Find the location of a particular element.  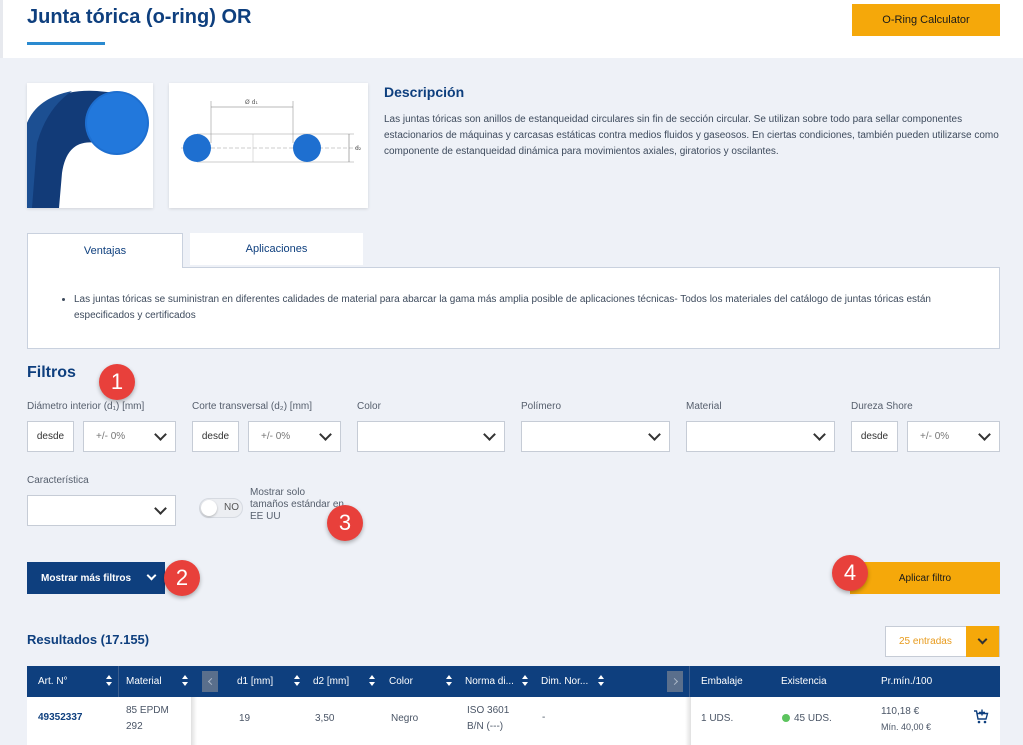

toggle-knob is located at coordinates (209, 508).